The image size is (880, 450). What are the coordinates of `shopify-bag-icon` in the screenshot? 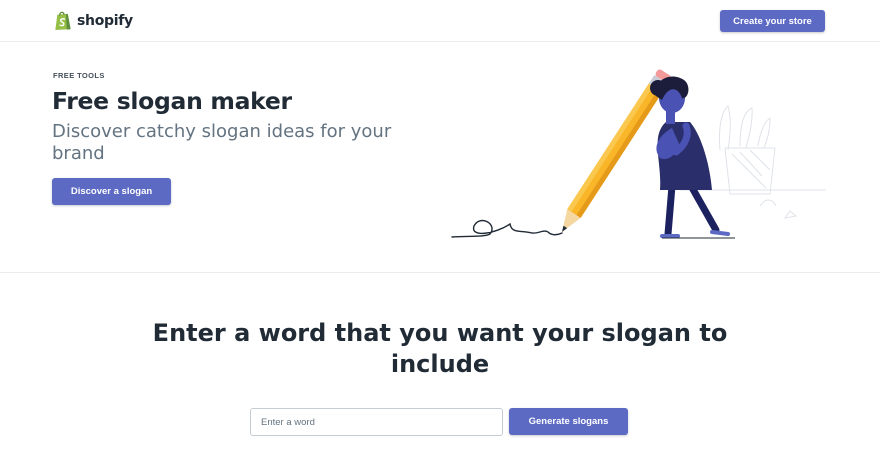 It's located at (63, 21).